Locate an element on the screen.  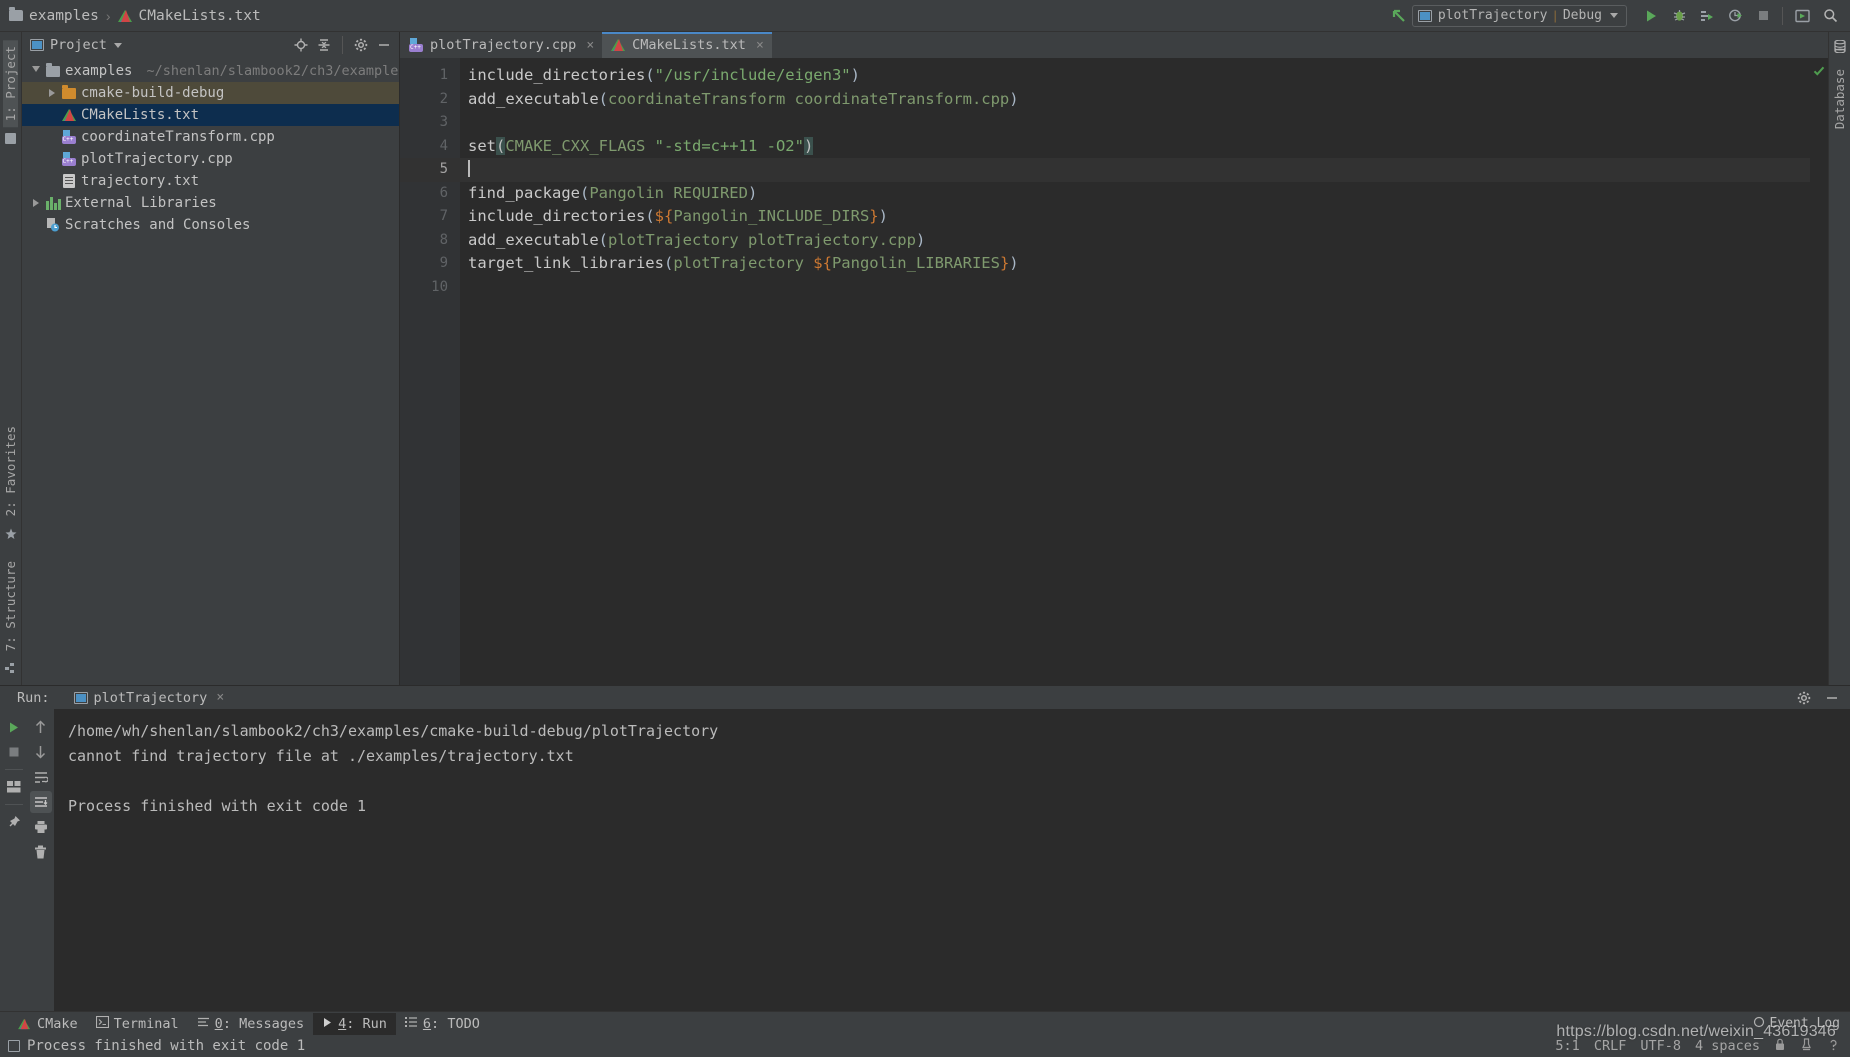
tree-item-cmake-build-debug: cmake-build-debug is located at coordinates (210, 93).